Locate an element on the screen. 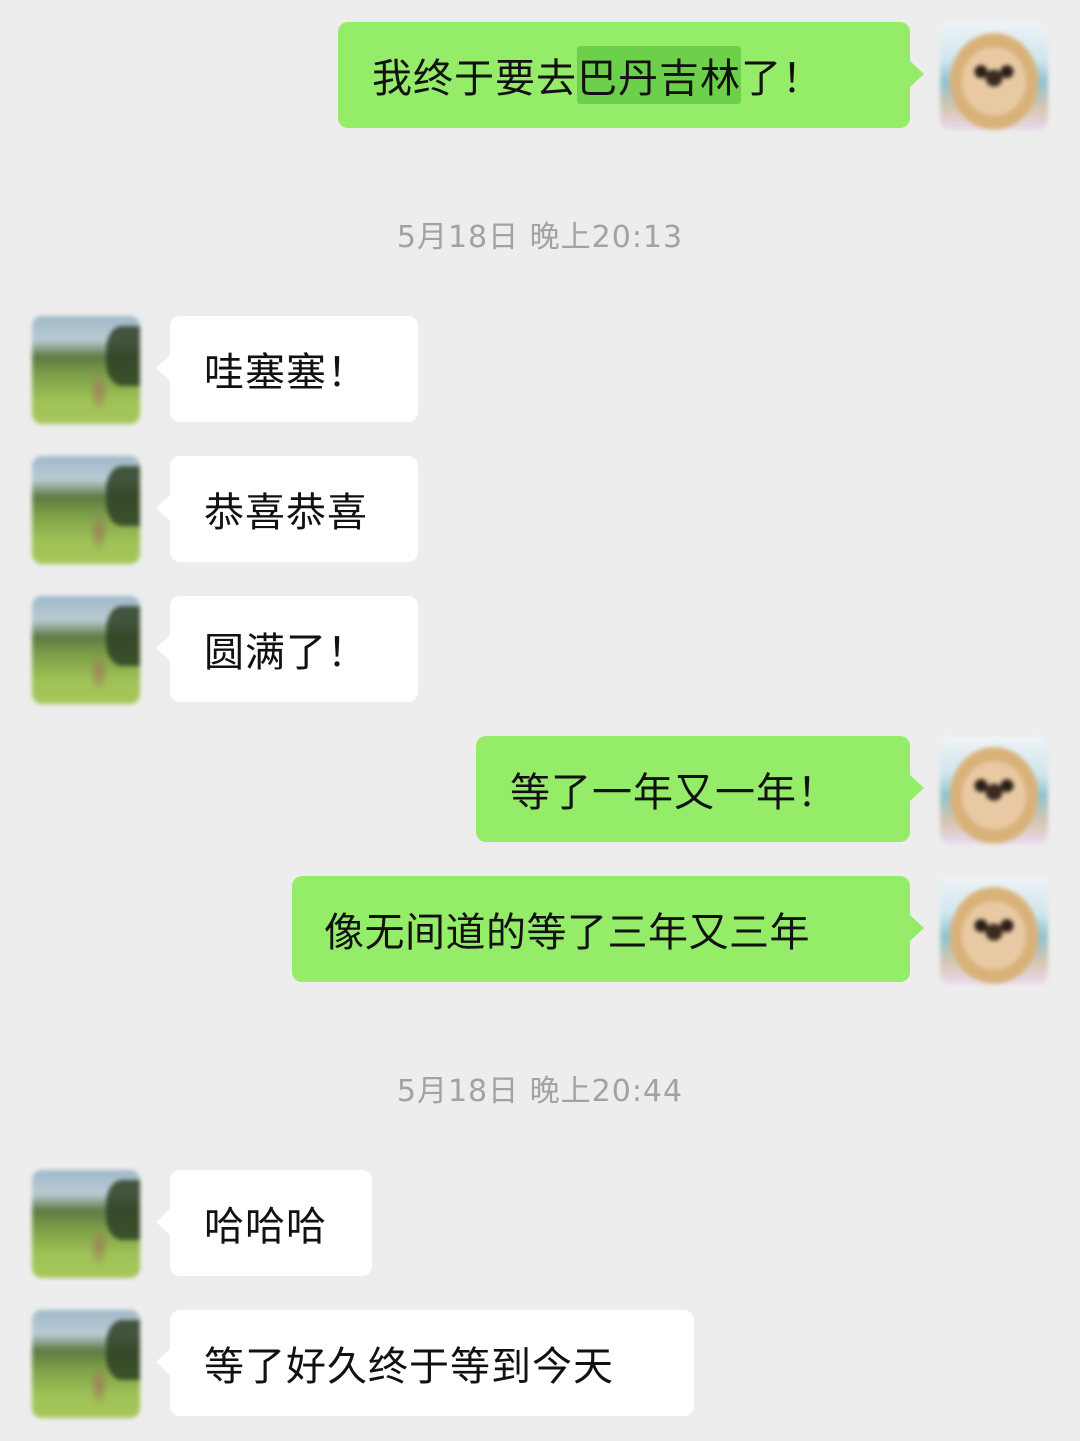  chat-timestamp: 5月18日 晚上20:13 is located at coordinates (540, 237).